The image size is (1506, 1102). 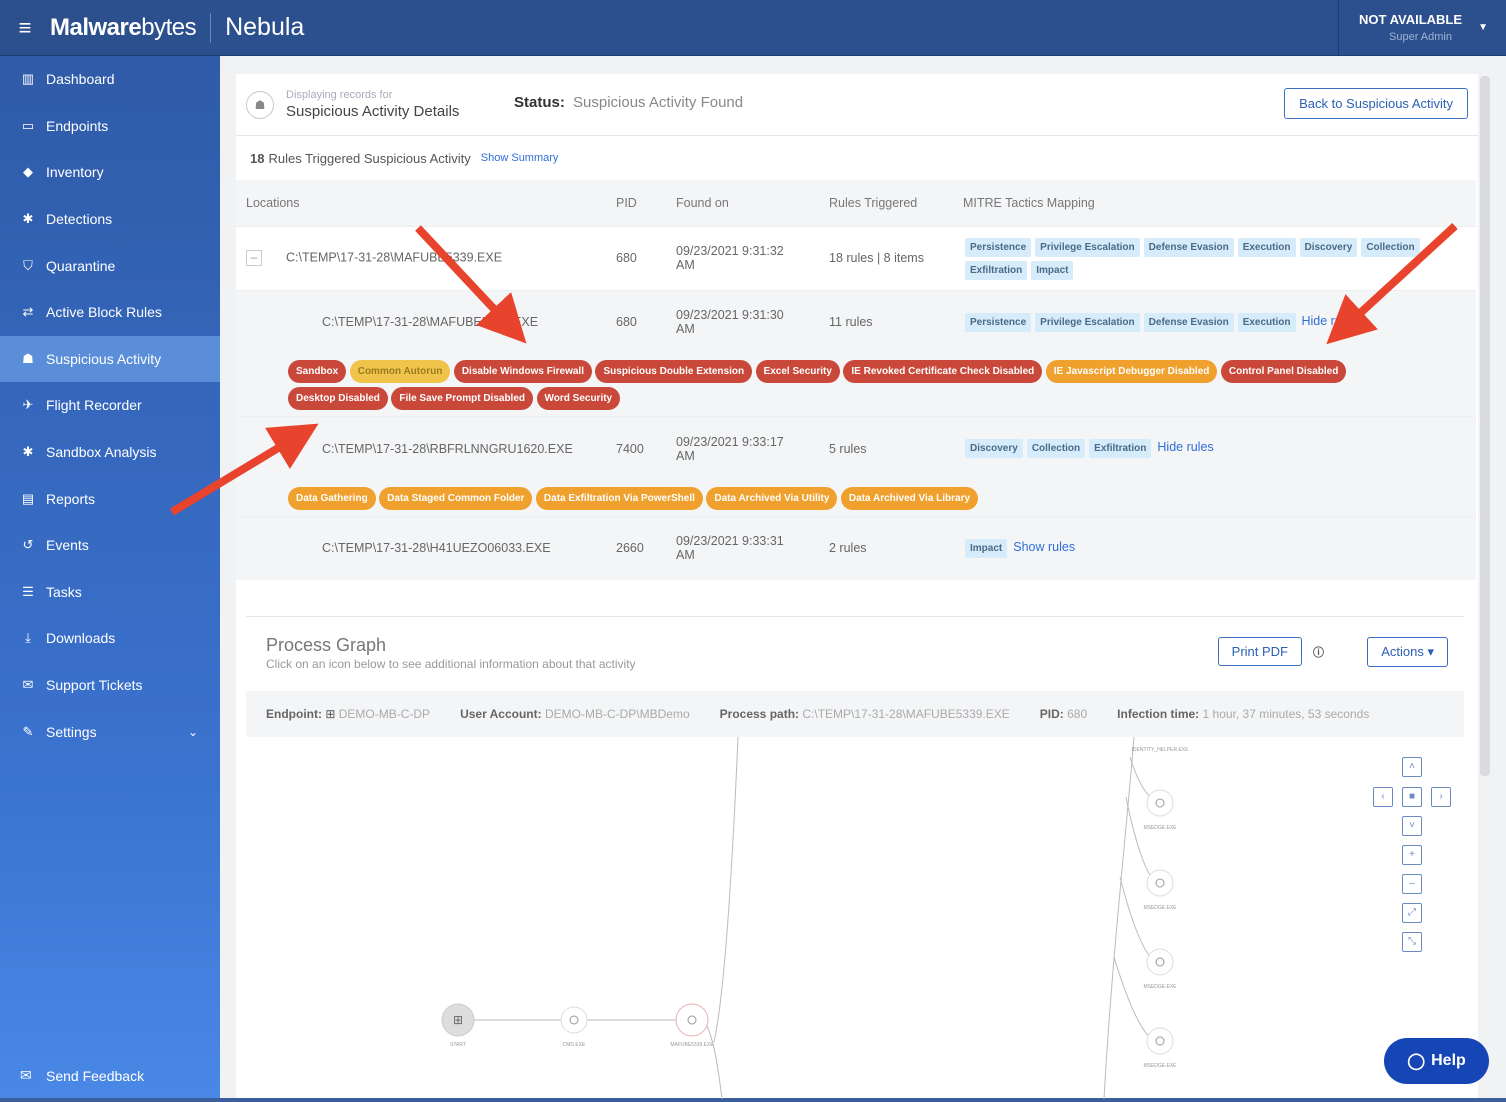 What do you see at coordinates (400, 371) in the screenshot?
I see `rule-chip: Common Autorun` at bounding box center [400, 371].